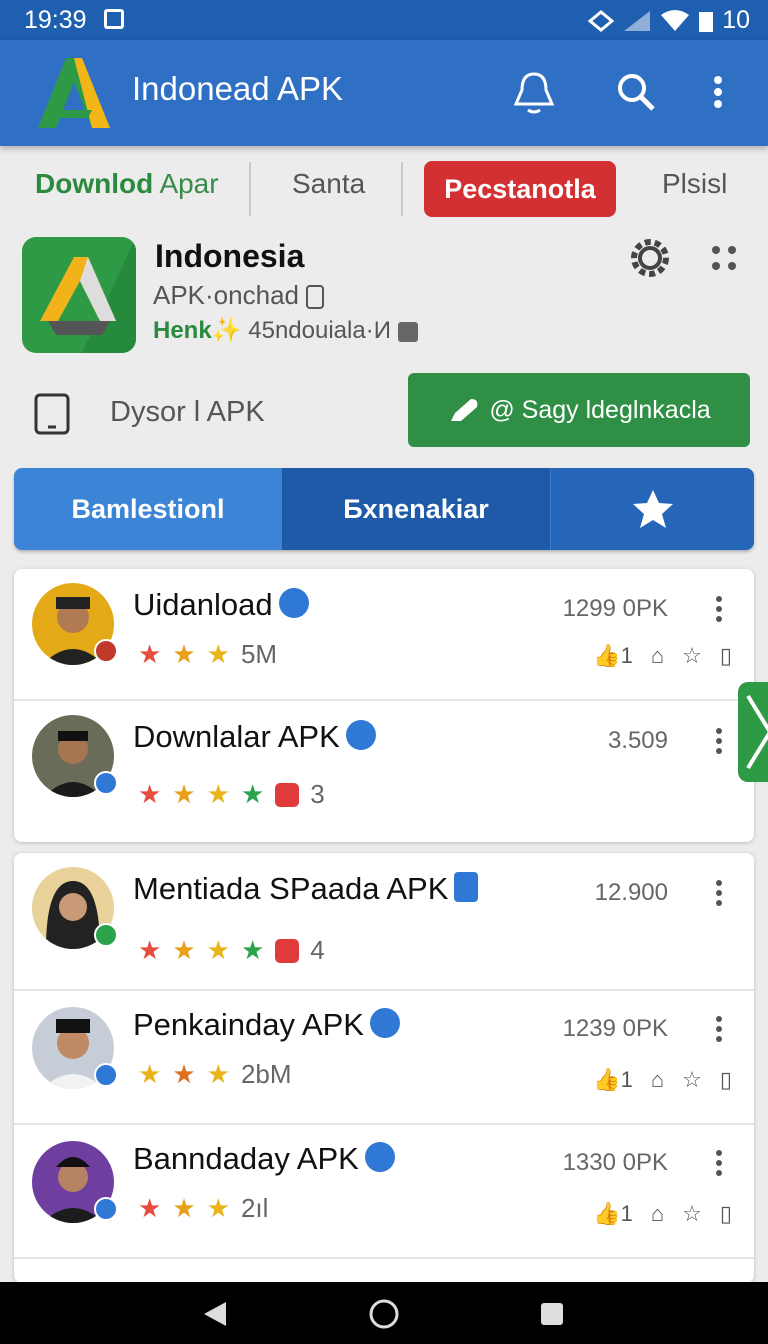  Describe the element at coordinates (254, 737) in the screenshot. I see `item-title: Downlalar APK` at that location.